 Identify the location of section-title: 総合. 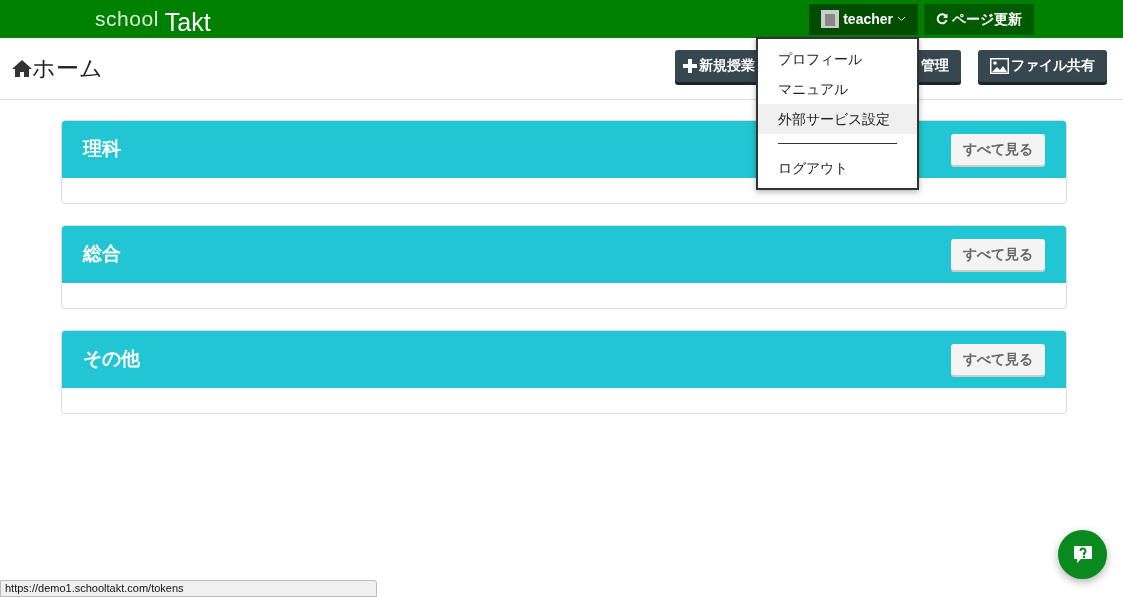
(102, 254).